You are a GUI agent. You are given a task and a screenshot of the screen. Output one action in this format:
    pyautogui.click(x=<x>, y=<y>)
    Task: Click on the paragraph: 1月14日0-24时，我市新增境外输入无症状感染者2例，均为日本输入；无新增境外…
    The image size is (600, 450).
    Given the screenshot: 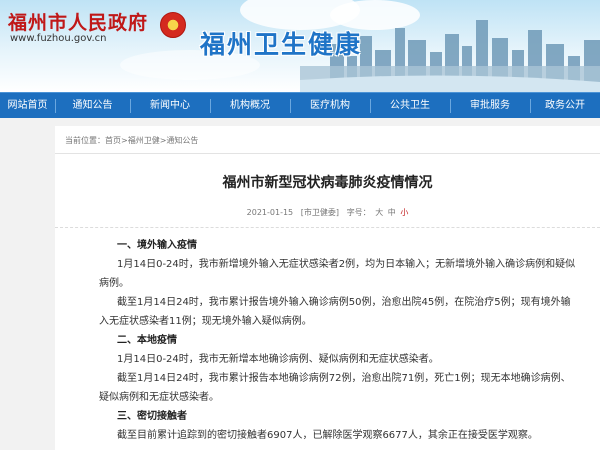 What is the action you would take?
    pyautogui.click(x=337, y=274)
    